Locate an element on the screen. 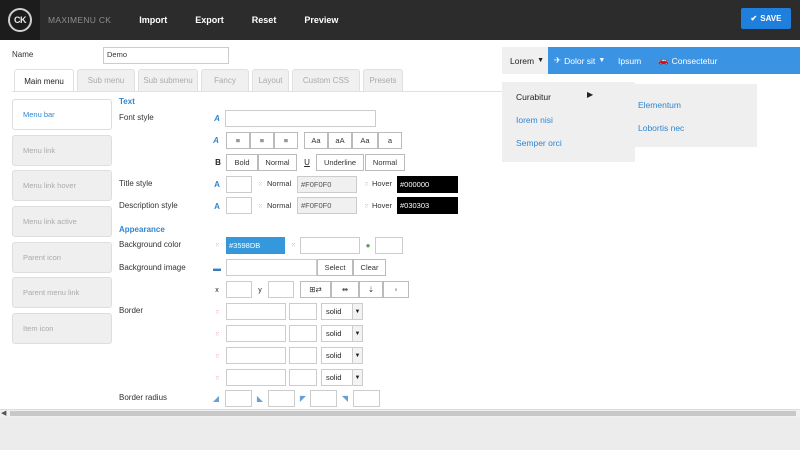  name-input: Demo is located at coordinates (166, 55).